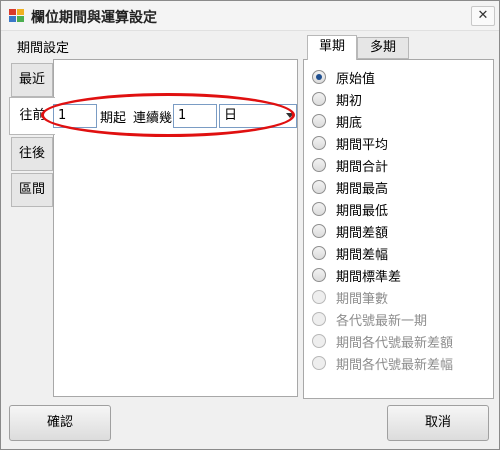  I want to click on calc-option-label: 原始值, so click(356, 79).